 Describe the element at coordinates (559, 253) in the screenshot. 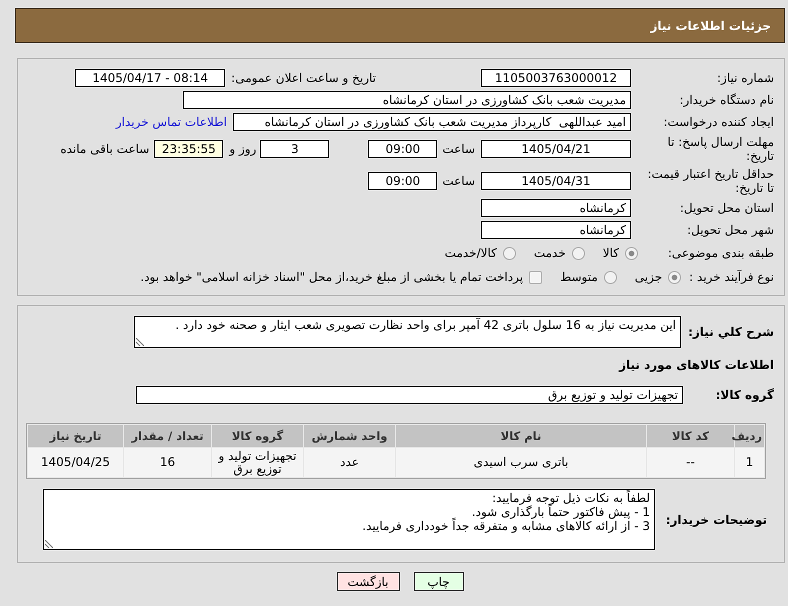

I see `category-option: خدمت` at that location.